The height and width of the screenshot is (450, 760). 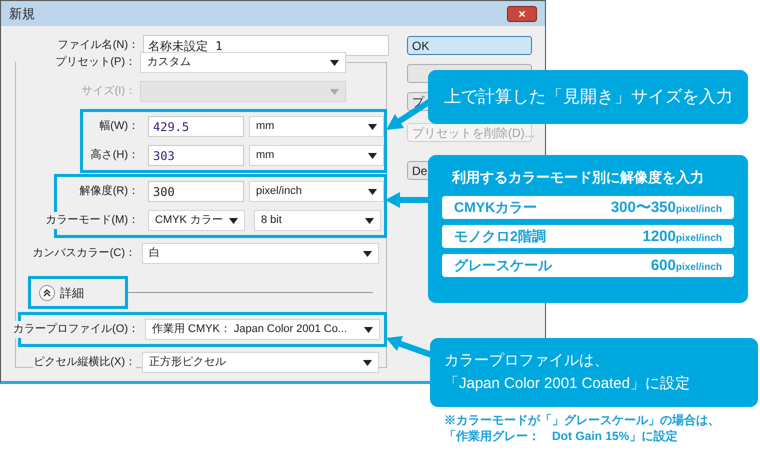 What do you see at coordinates (503, 265) in the screenshot?
I see `color-mode-name: グレースケール` at bounding box center [503, 265].